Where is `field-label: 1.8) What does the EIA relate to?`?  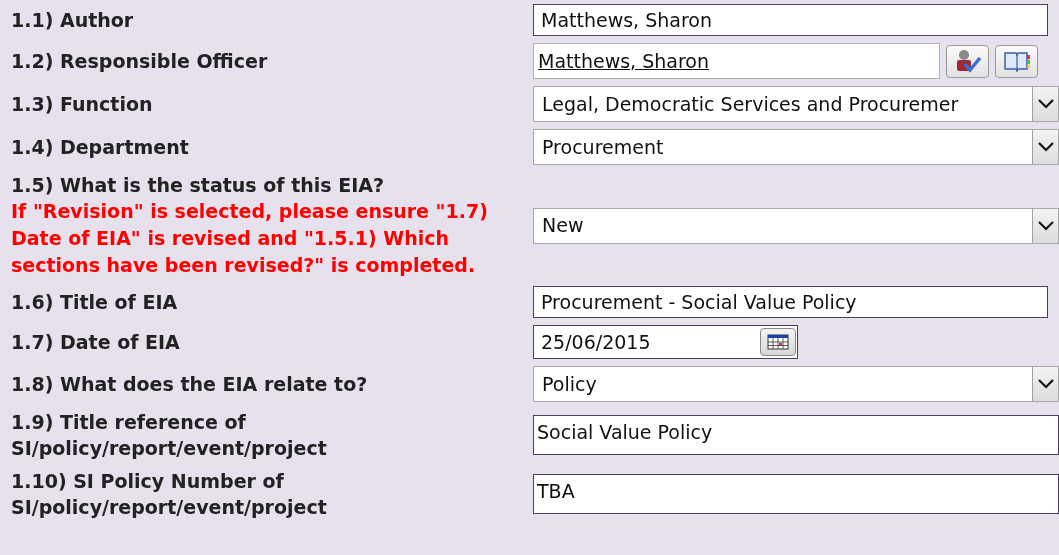
field-label: 1.8) What does the EIA relate to? is located at coordinates (190, 384).